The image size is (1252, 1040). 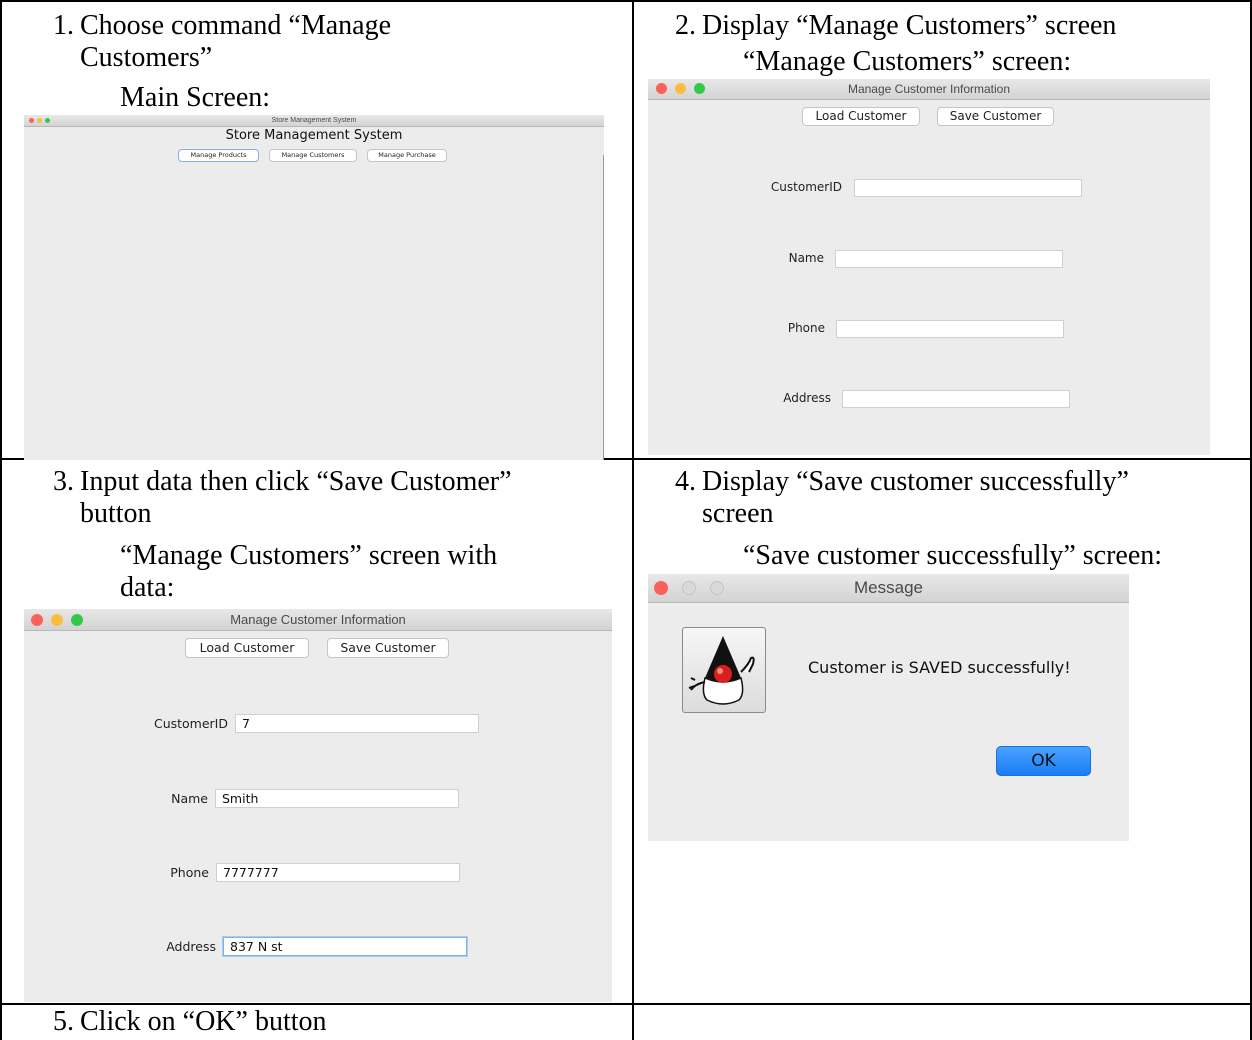 I want to click on table-border-top, so click(x=626, y=1).